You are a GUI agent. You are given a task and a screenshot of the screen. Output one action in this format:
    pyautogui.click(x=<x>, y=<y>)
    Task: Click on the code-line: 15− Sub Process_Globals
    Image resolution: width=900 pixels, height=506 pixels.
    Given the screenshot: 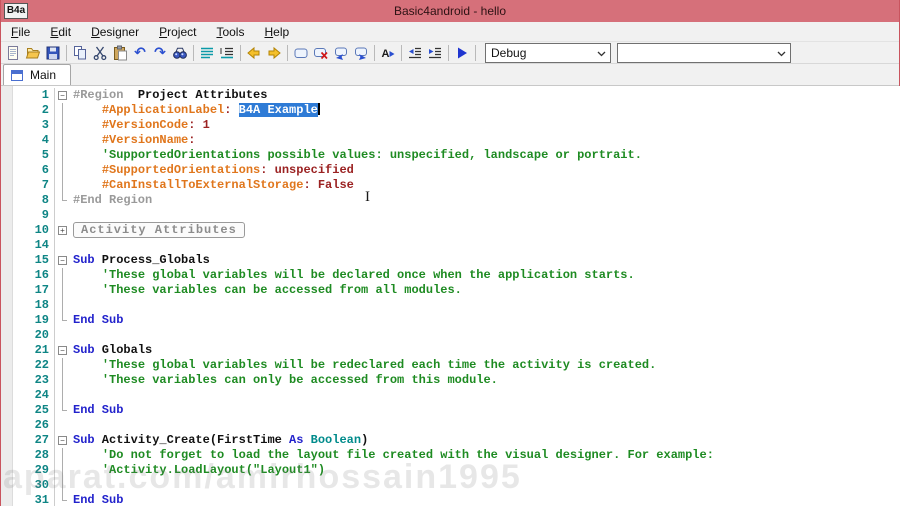 What is the action you would take?
    pyautogui.click(x=450, y=260)
    